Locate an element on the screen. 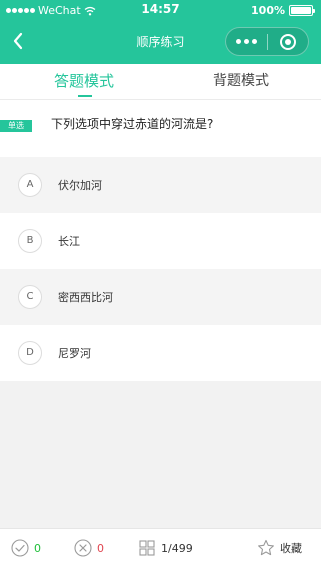  option-letter: C is located at coordinates (30, 297).